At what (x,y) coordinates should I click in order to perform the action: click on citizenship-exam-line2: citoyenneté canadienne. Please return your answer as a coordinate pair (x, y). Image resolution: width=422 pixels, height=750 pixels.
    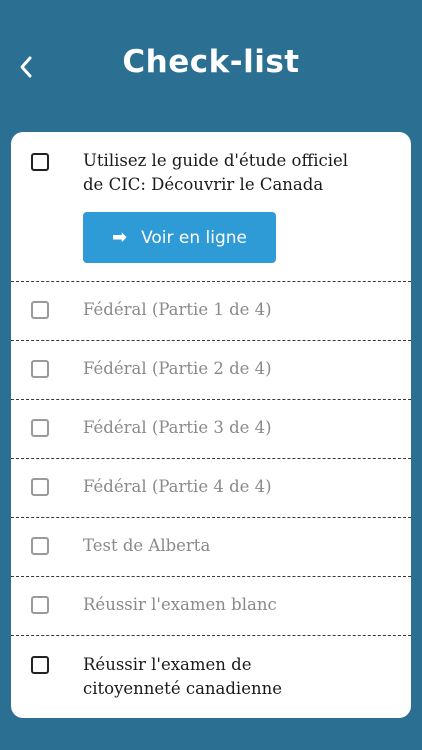
    Looking at the image, I should click on (182, 688).